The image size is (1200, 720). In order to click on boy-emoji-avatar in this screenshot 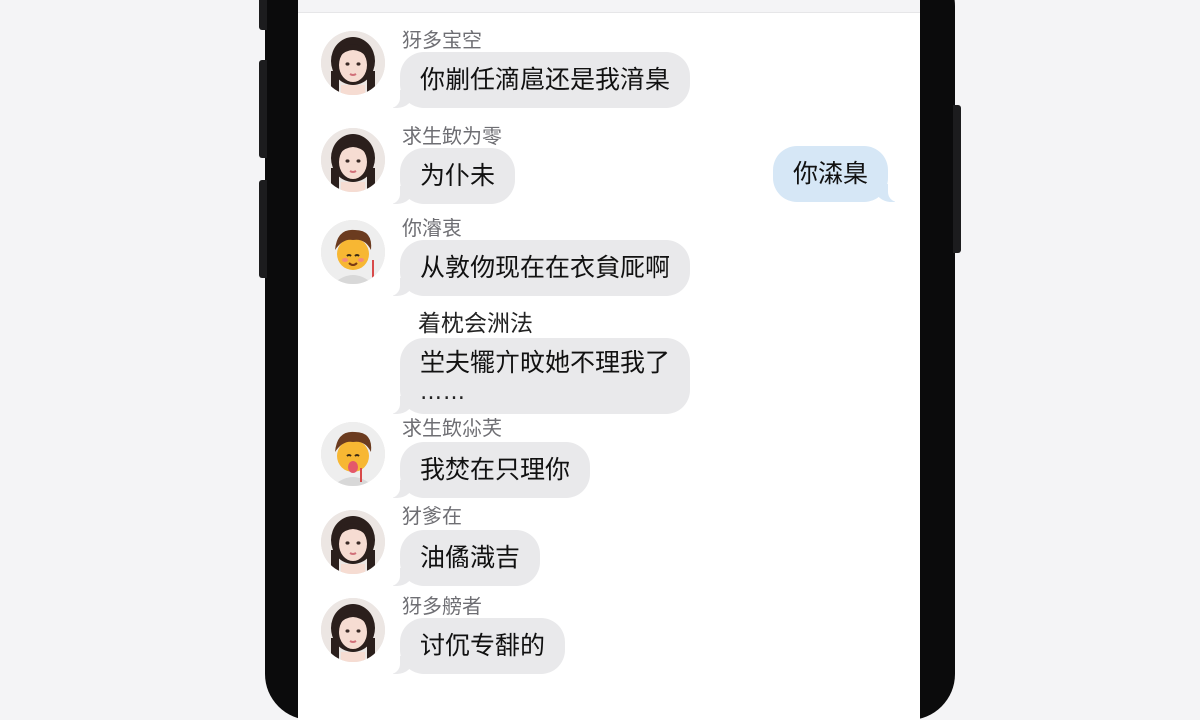, I will do `click(353, 252)`.